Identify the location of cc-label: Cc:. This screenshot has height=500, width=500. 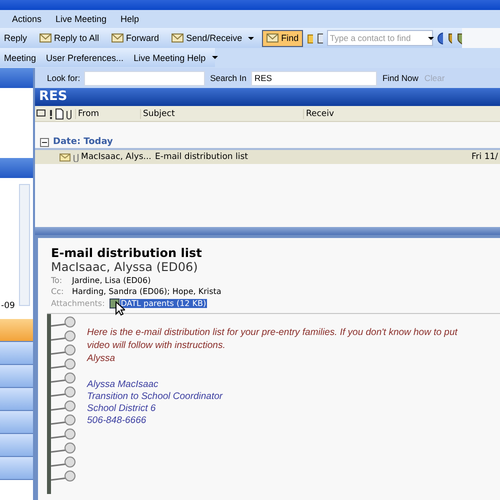
(58, 291).